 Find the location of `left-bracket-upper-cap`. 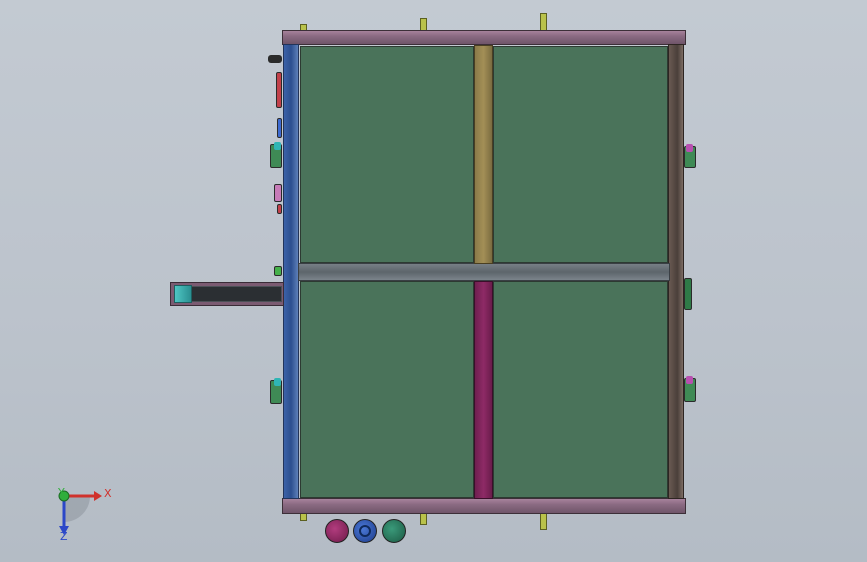

left-bracket-upper-cap is located at coordinates (277, 146).